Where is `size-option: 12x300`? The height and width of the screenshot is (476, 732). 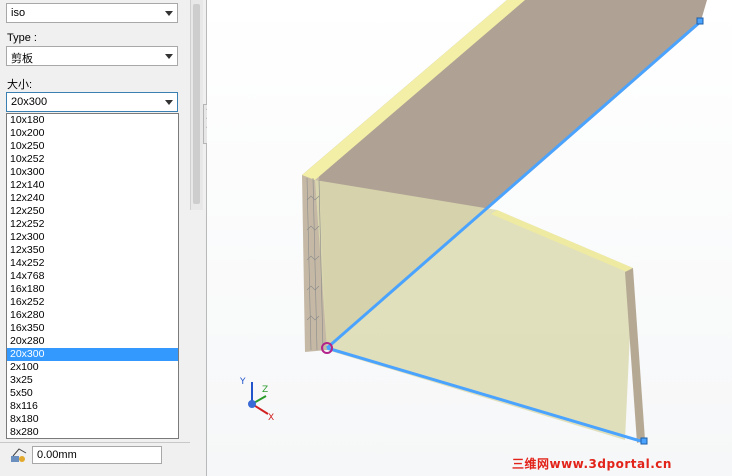 size-option: 12x300 is located at coordinates (92, 237).